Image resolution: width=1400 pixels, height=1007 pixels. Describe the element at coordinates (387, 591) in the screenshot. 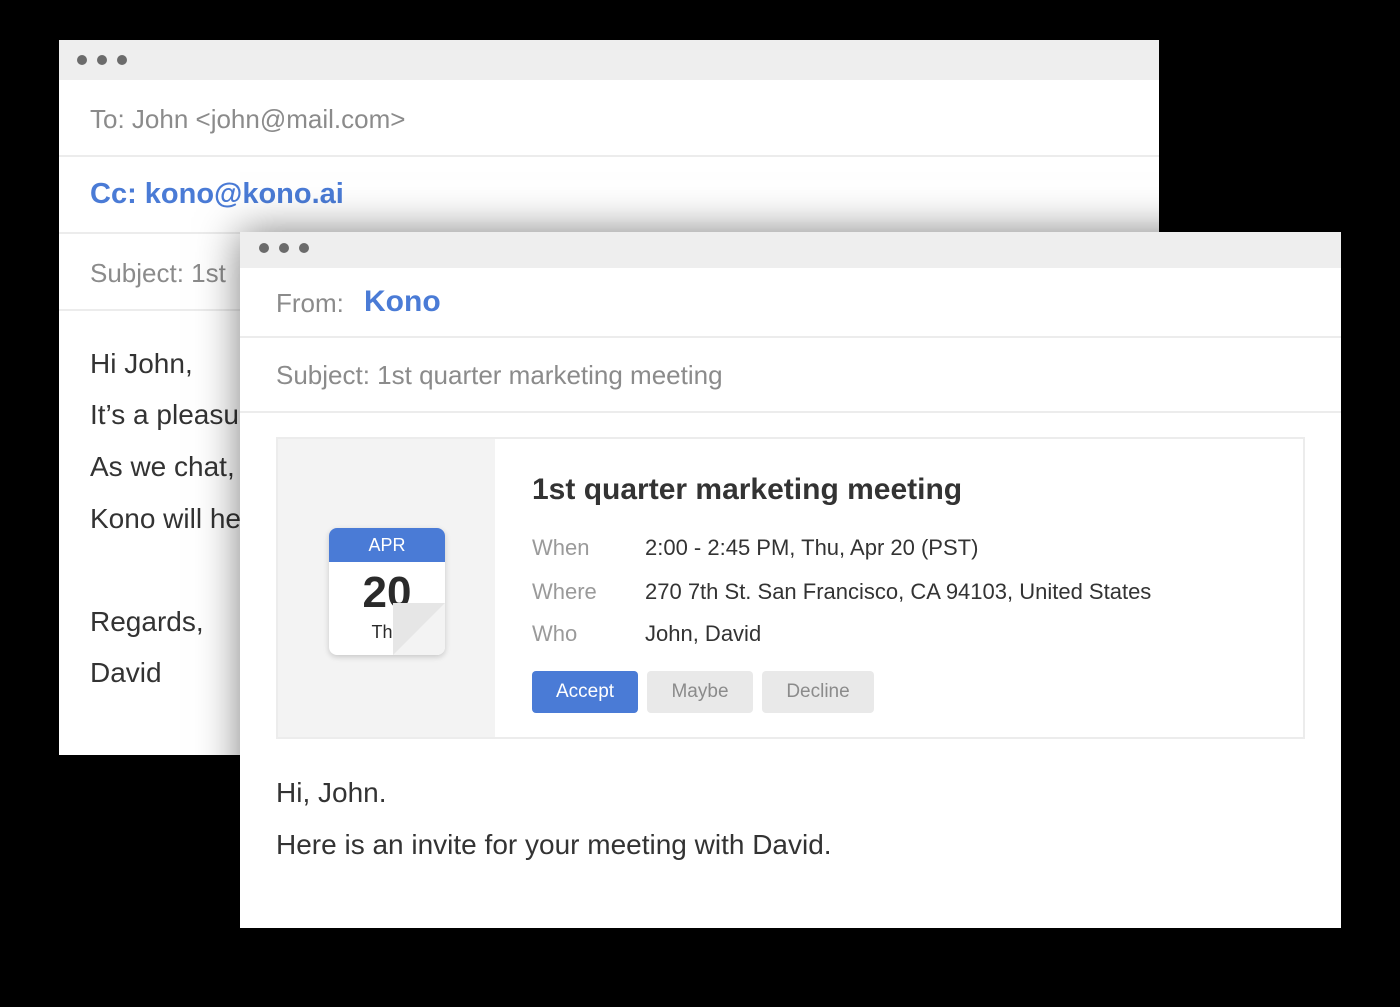

I see `calendar-icon: APR 20 Thu` at that location.